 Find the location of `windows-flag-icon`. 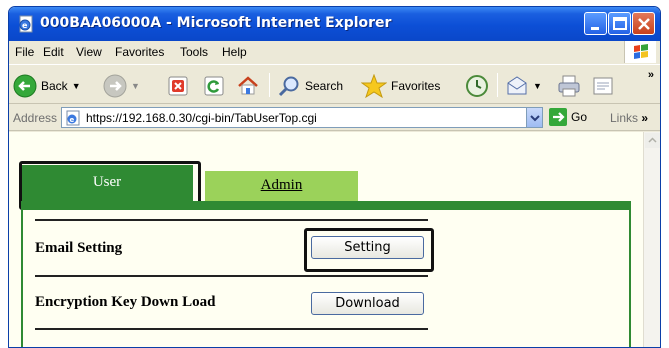

windows-flag-icon is located at coordinates (641, 51).